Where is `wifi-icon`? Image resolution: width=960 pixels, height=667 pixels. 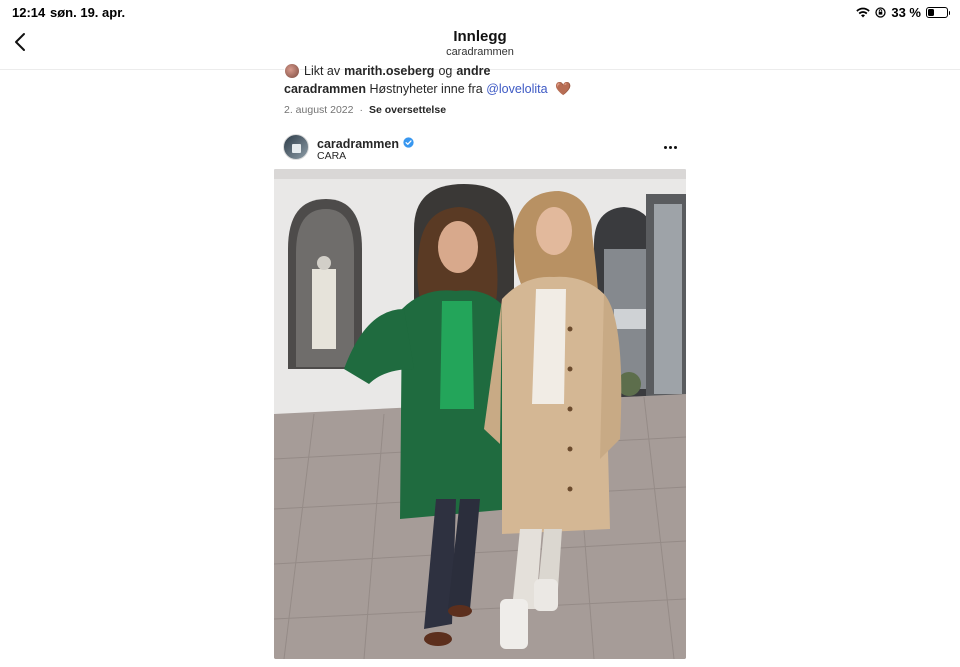
wifi-icon is located at coordinates (863, 12).